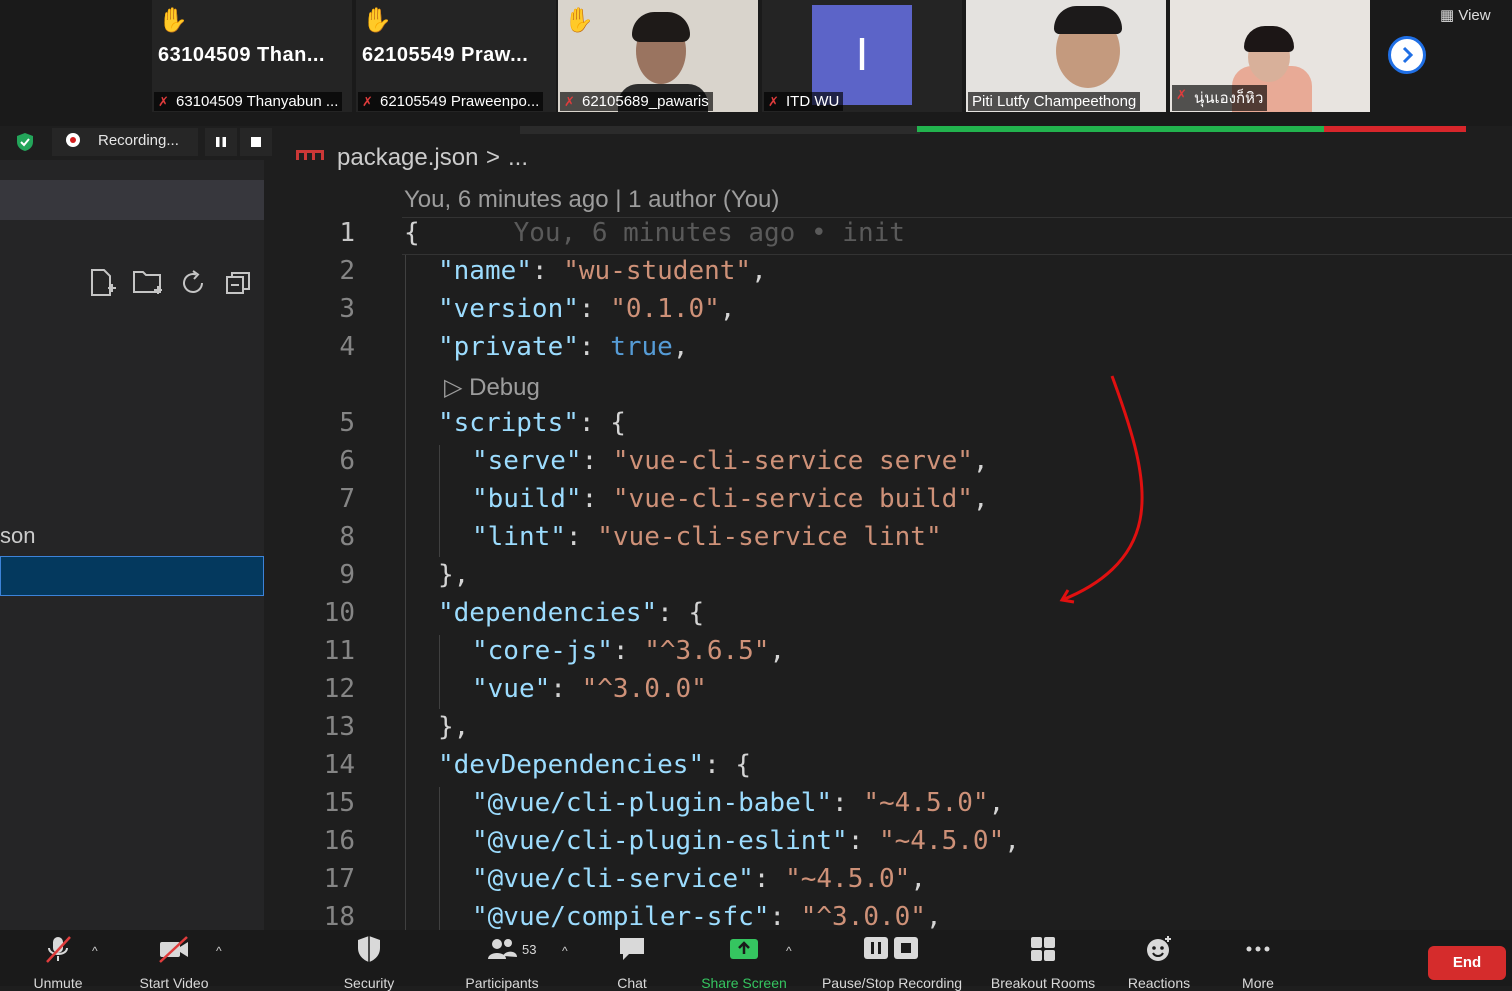 This screenshot has width=1512, height=991. I want to click on participant-caption: Piti Lutfy Champeethong, so click(1054, 101).